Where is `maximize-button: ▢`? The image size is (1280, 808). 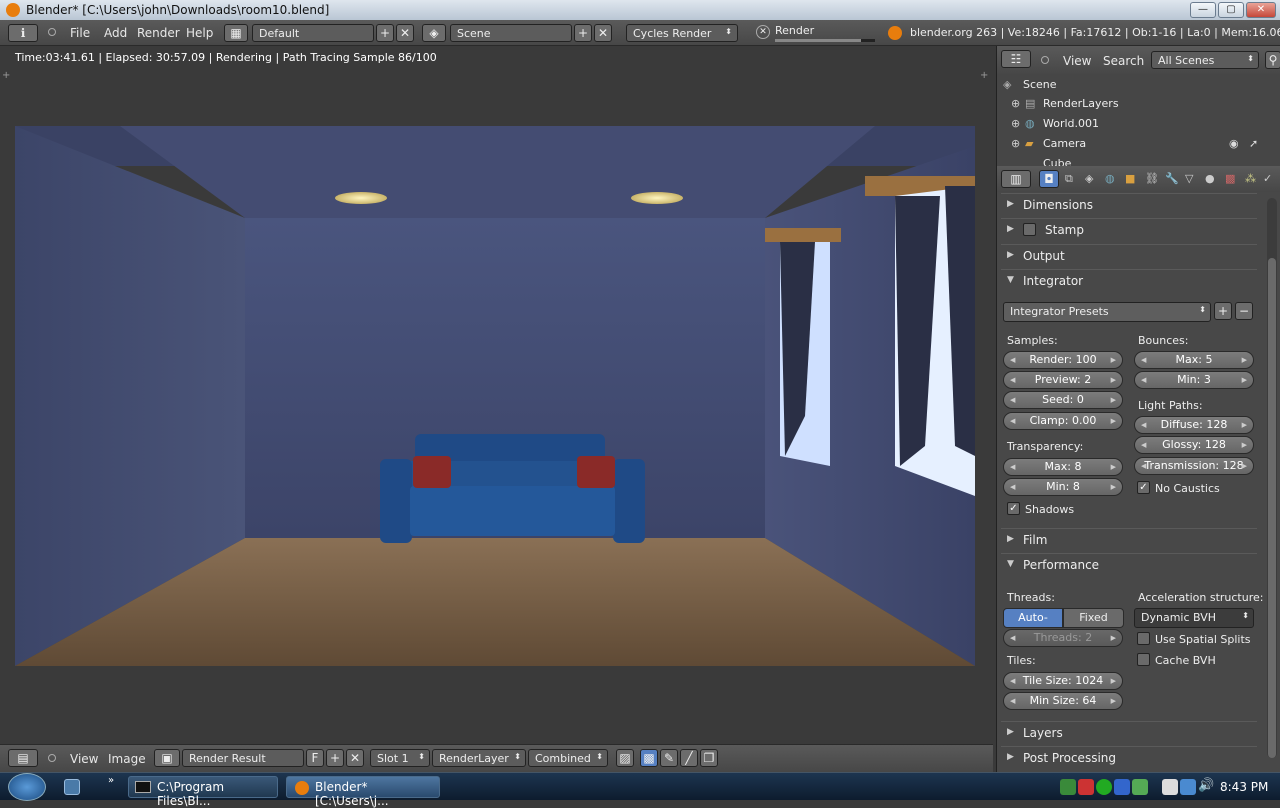
maximize-button: ▢ is located at coordinates (1231, 10).